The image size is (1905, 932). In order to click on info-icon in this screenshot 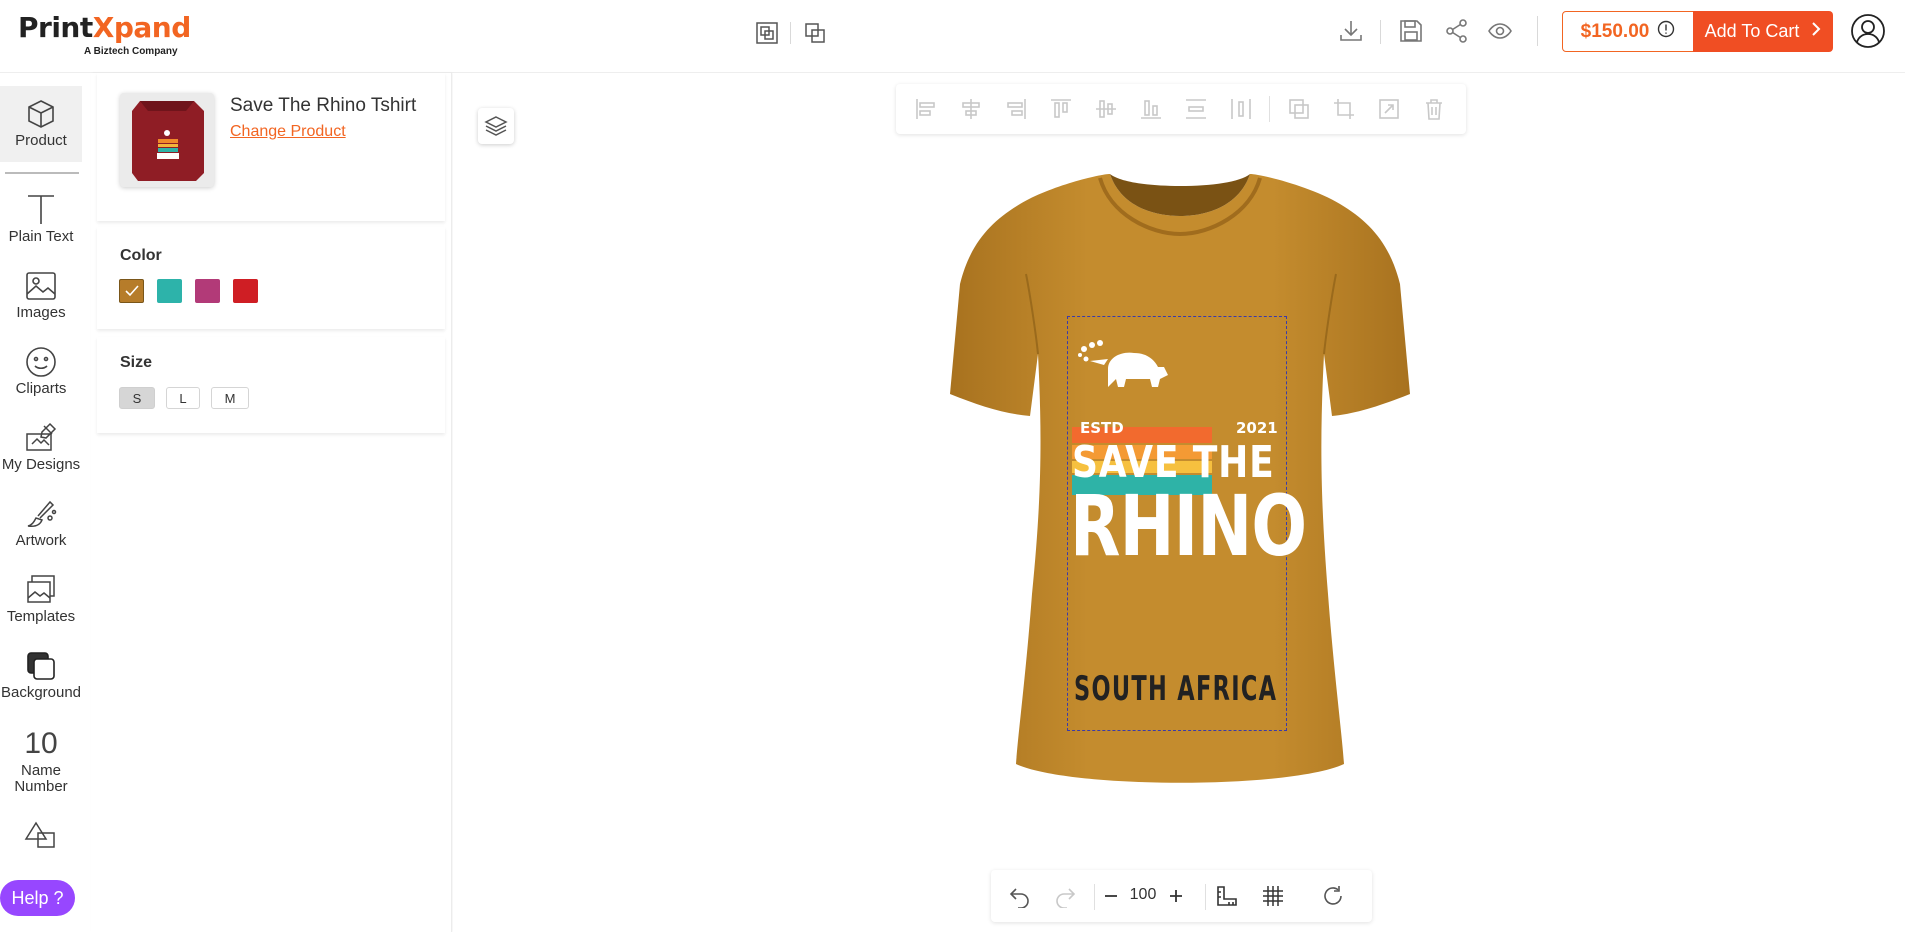, I will do `click(1666, 32)`.